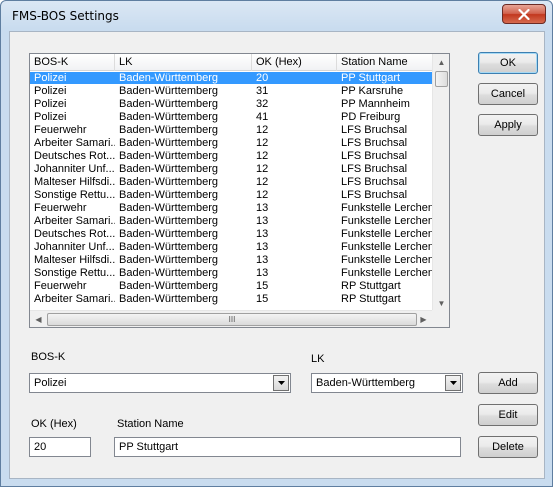 This screenshot has width=553, height=487. What do you see at coordinates (508, 63) in the screenshot?
I see `ok-button: OK` at bounding box center [508, 63].